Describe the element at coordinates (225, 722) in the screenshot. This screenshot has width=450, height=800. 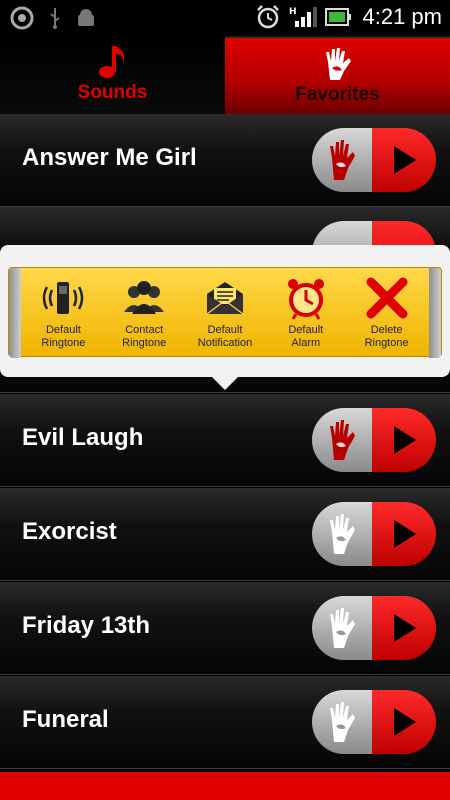
I see `list-item: Funeral` at that location.